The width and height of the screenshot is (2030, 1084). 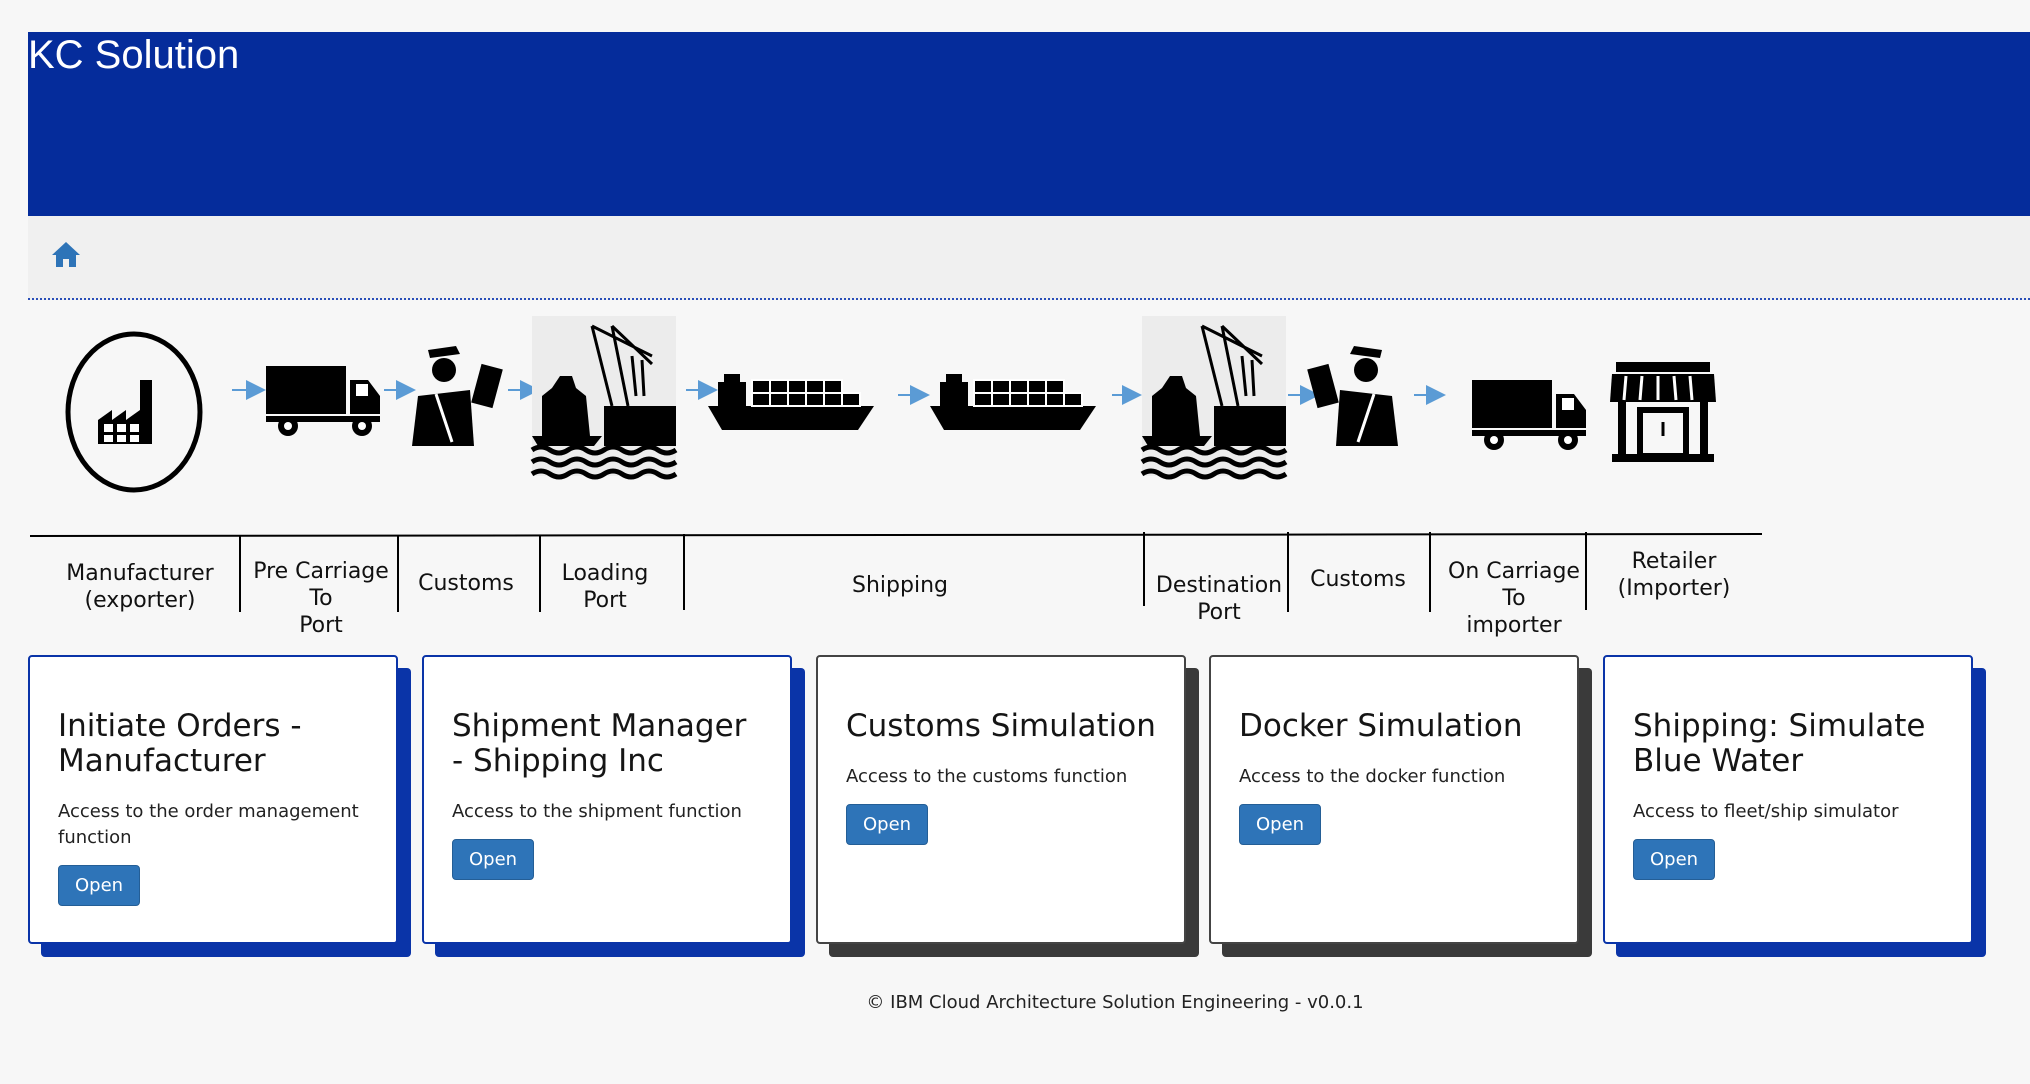 What do you see at coordinates (66, 254) in the screenshot?
I see `home-icon` at bounding box center [66, 254].